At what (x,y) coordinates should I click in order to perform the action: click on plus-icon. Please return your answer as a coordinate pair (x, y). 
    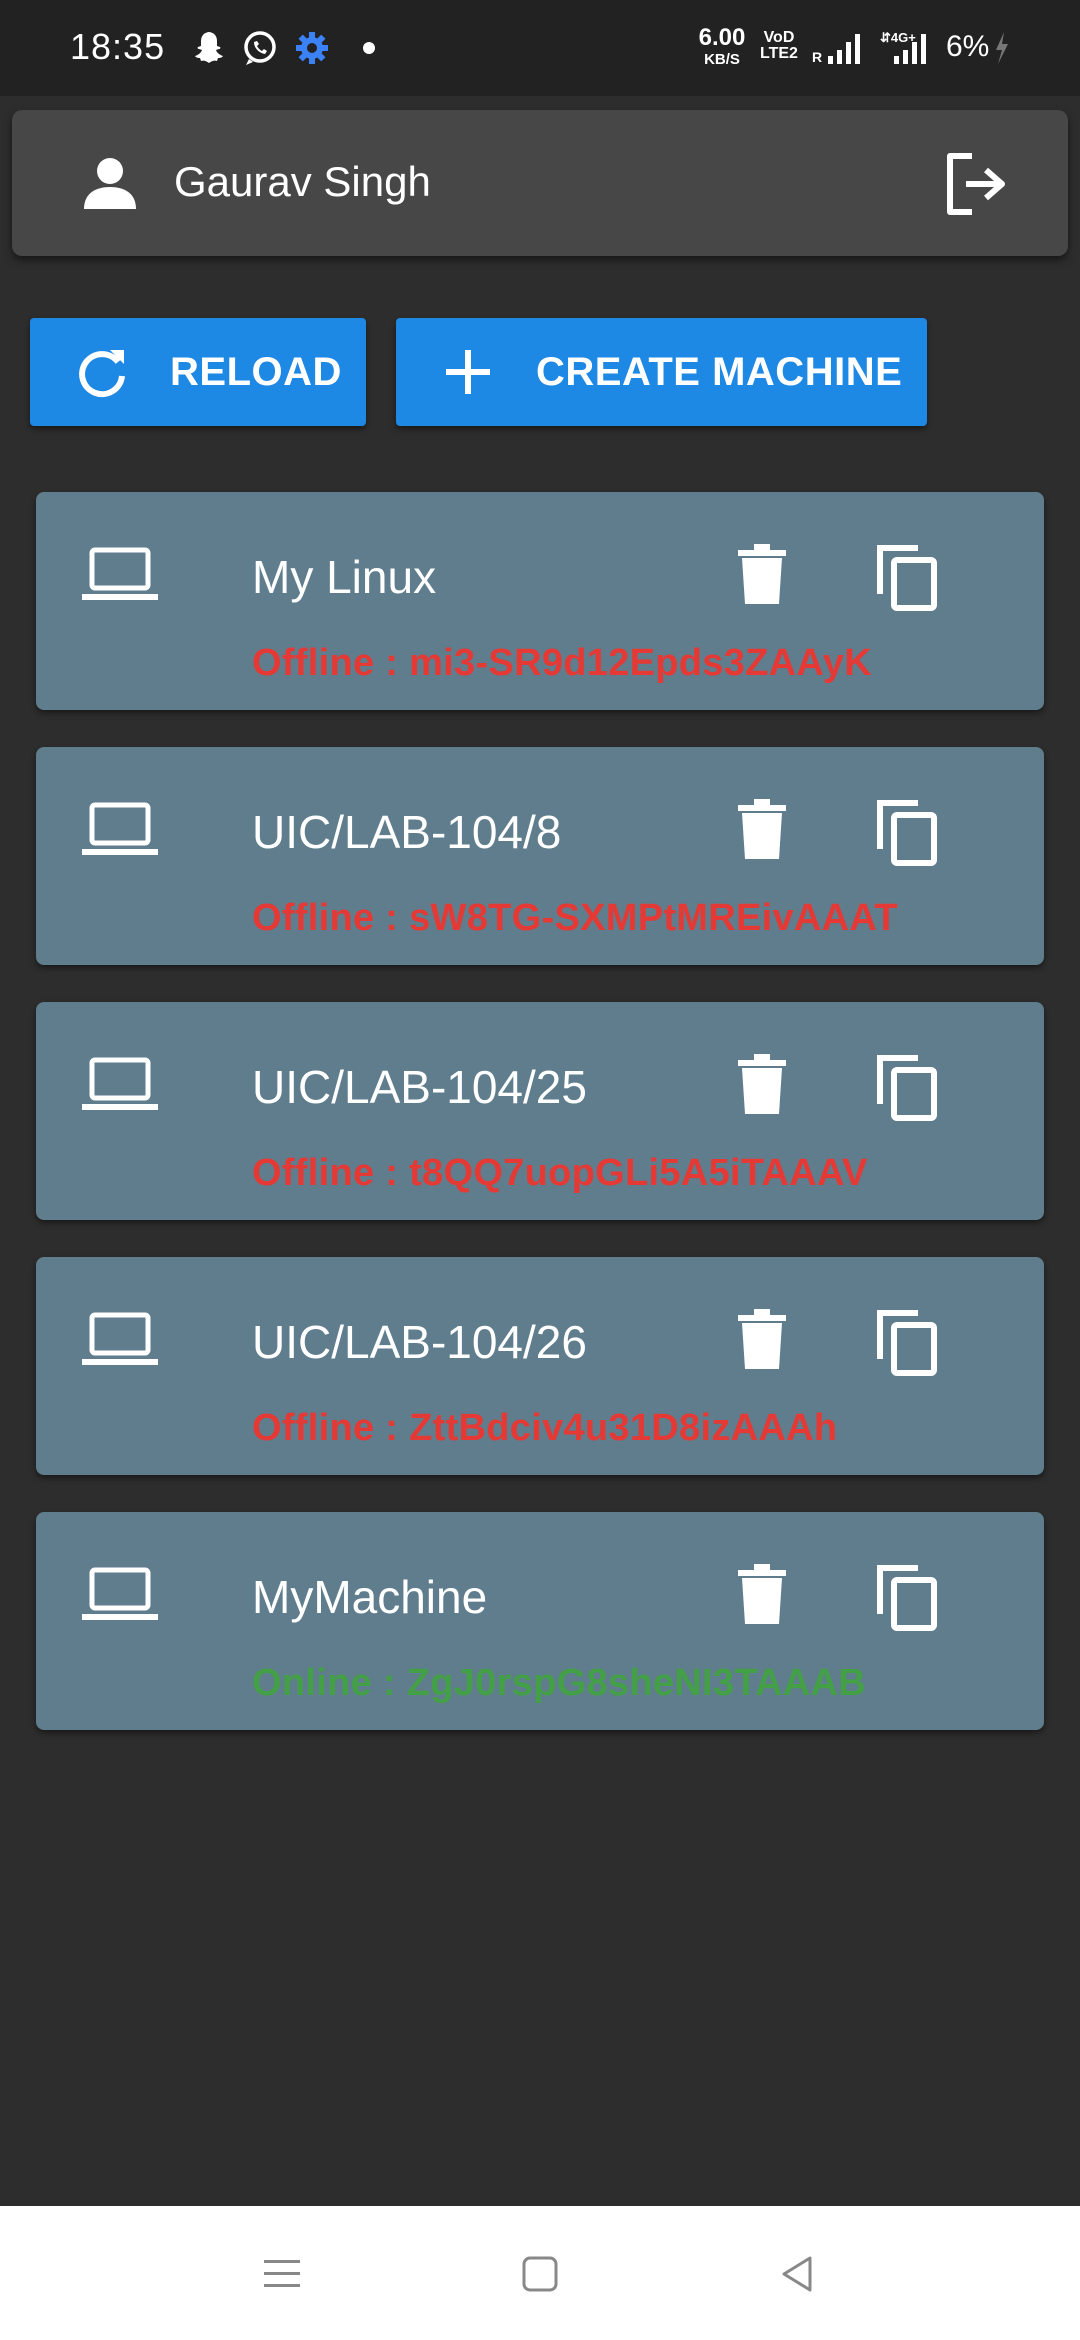
    Looking at the image, I should click on (468, 372).